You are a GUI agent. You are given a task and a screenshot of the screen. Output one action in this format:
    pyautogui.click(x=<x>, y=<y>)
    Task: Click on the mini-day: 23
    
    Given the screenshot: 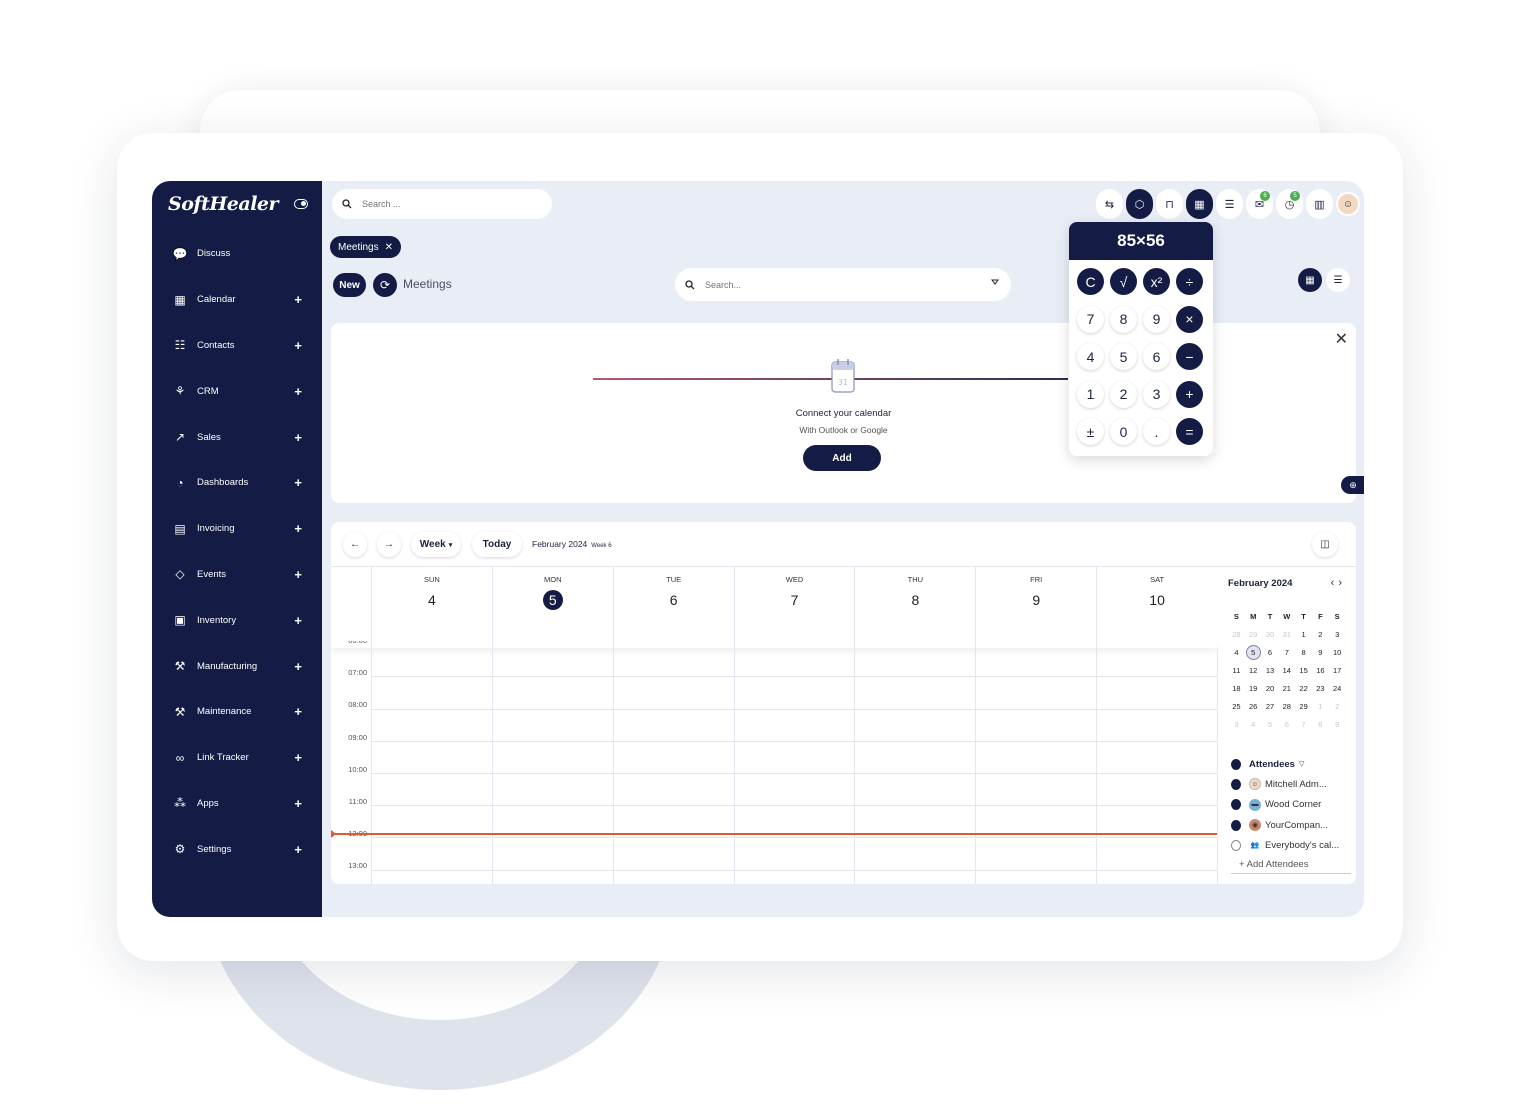 What is the action you would take?
    pyautogui.click(x=1320, y=689)
    